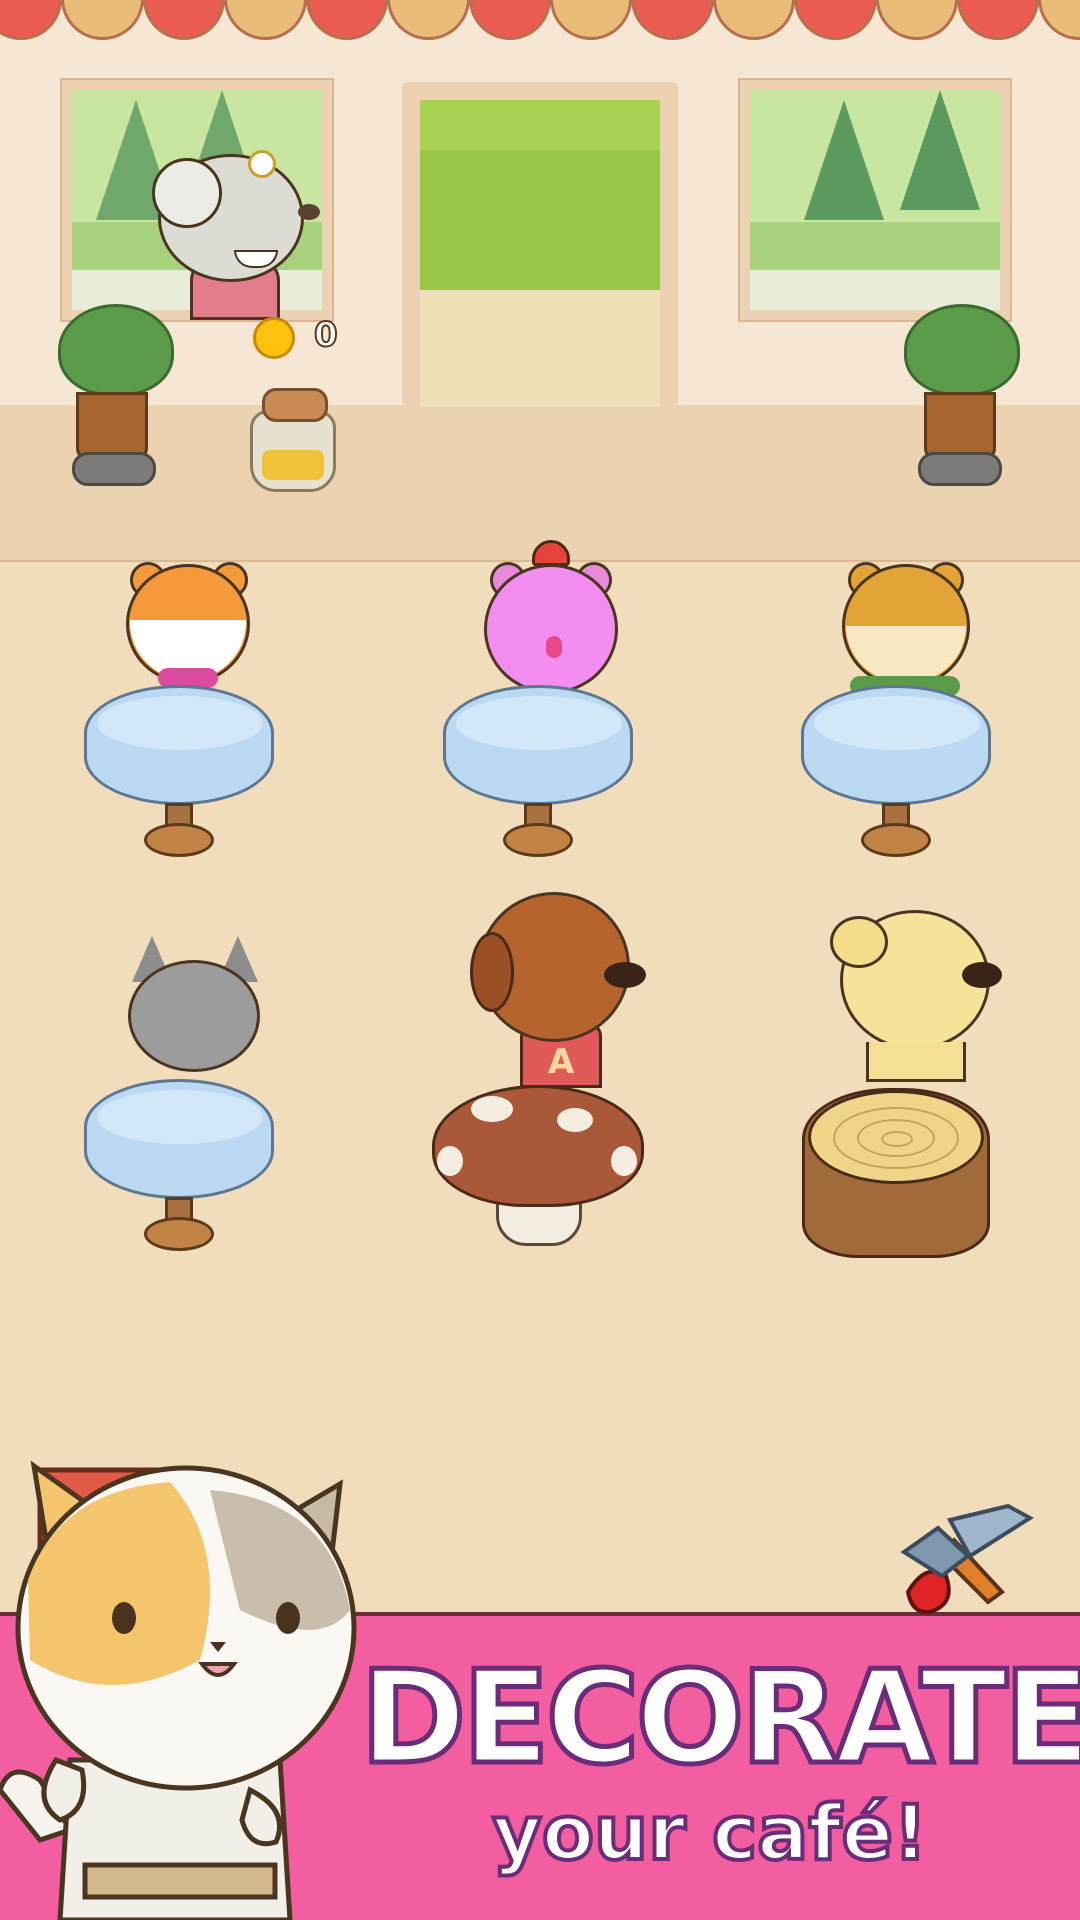  Describe the element at coordinates (200, 1690) in the screenshot. I see `calico-cat-mascot` at that location.